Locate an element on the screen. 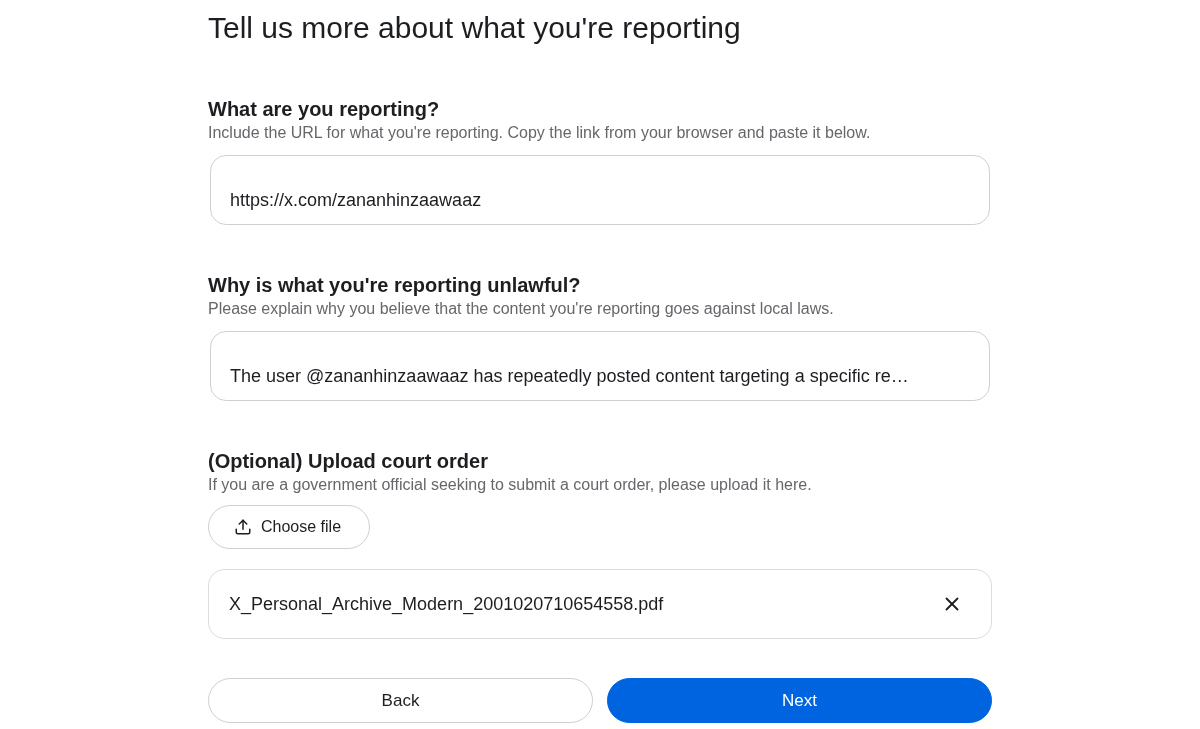 This screenshot has width=1200, height=729. back-button: Back is located at coordinates (400, 700).